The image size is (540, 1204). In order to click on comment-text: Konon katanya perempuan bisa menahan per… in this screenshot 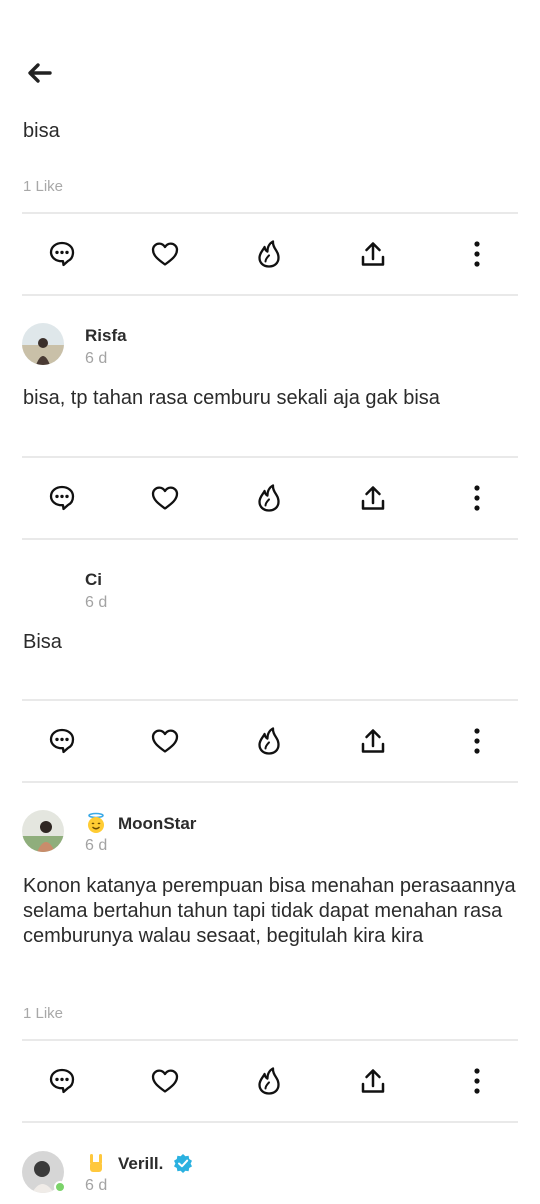, I will do `click(269, 911)`.